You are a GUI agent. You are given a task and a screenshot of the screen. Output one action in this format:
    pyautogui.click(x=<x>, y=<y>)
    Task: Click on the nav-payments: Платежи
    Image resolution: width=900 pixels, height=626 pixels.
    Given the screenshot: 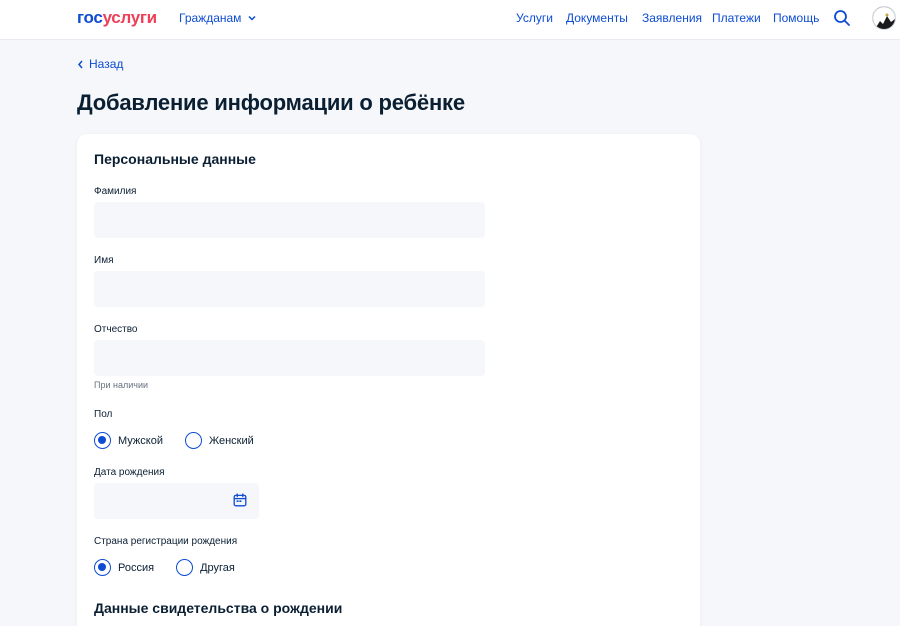 What is the action you would take?
    pyautogui.click(x=736, y=18)
    